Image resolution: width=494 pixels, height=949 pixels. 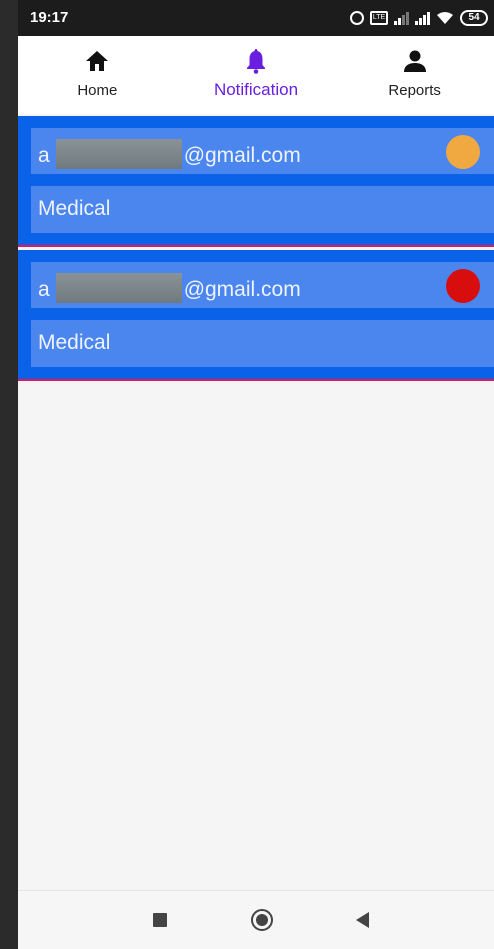 I want to click on back-icon, so click(x=362, y=920).